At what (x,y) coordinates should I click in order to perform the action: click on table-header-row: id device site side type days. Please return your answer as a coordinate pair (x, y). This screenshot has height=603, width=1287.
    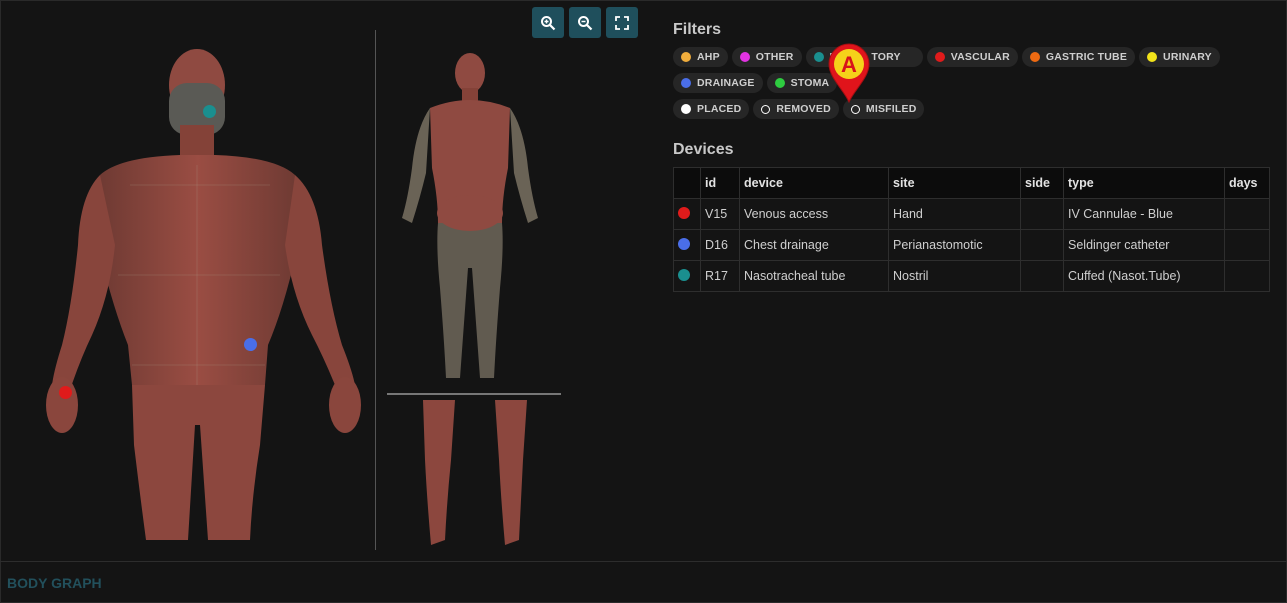
    Looking at the image, I should click on (971, 183).